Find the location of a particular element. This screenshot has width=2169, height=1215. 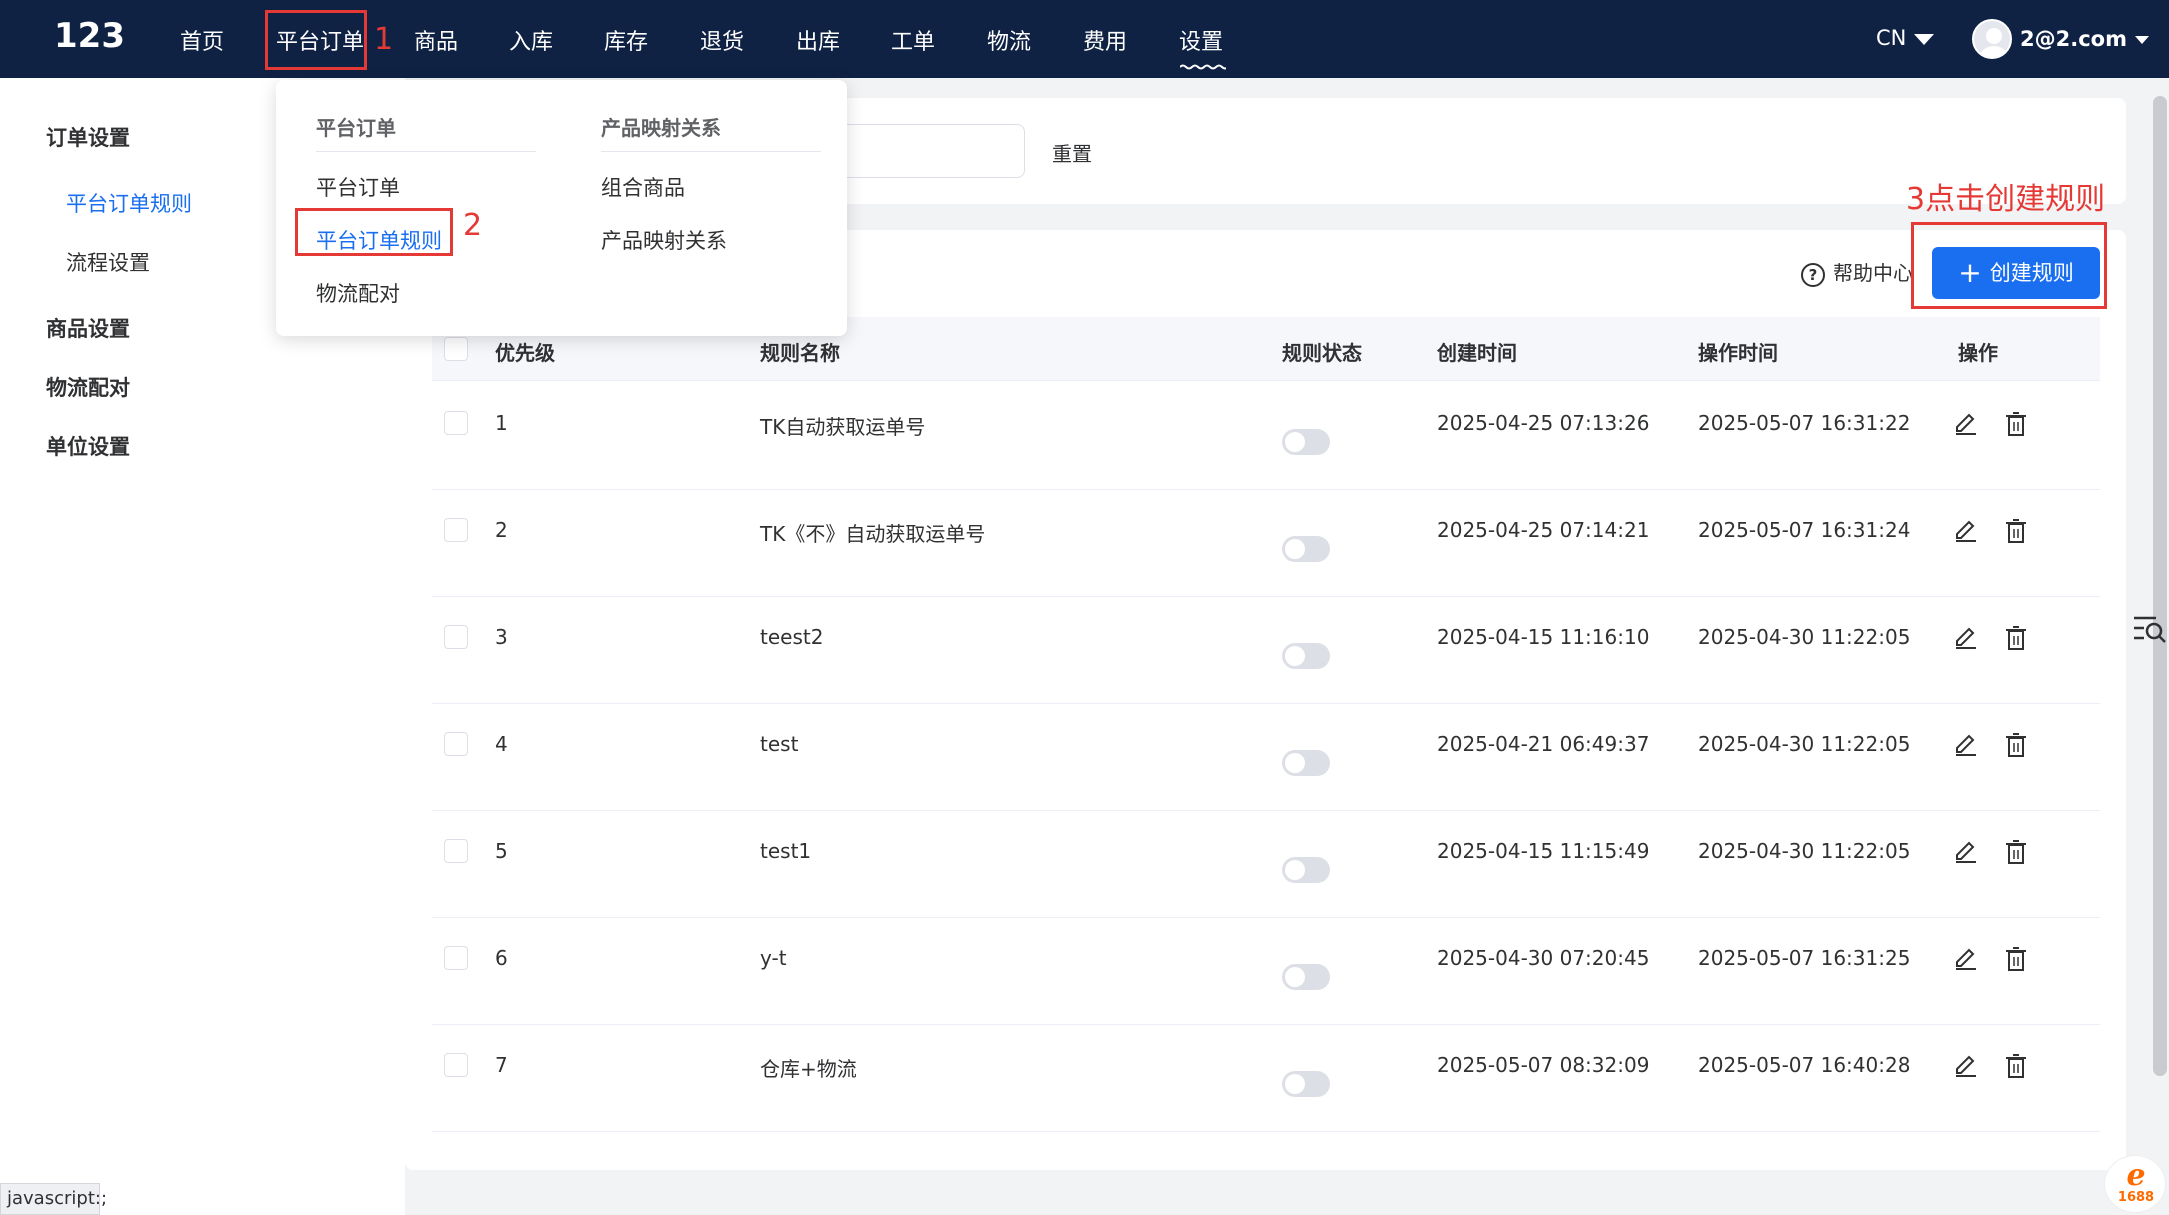

cell-rule-name: teest2 is located at coordinates (792, 637).